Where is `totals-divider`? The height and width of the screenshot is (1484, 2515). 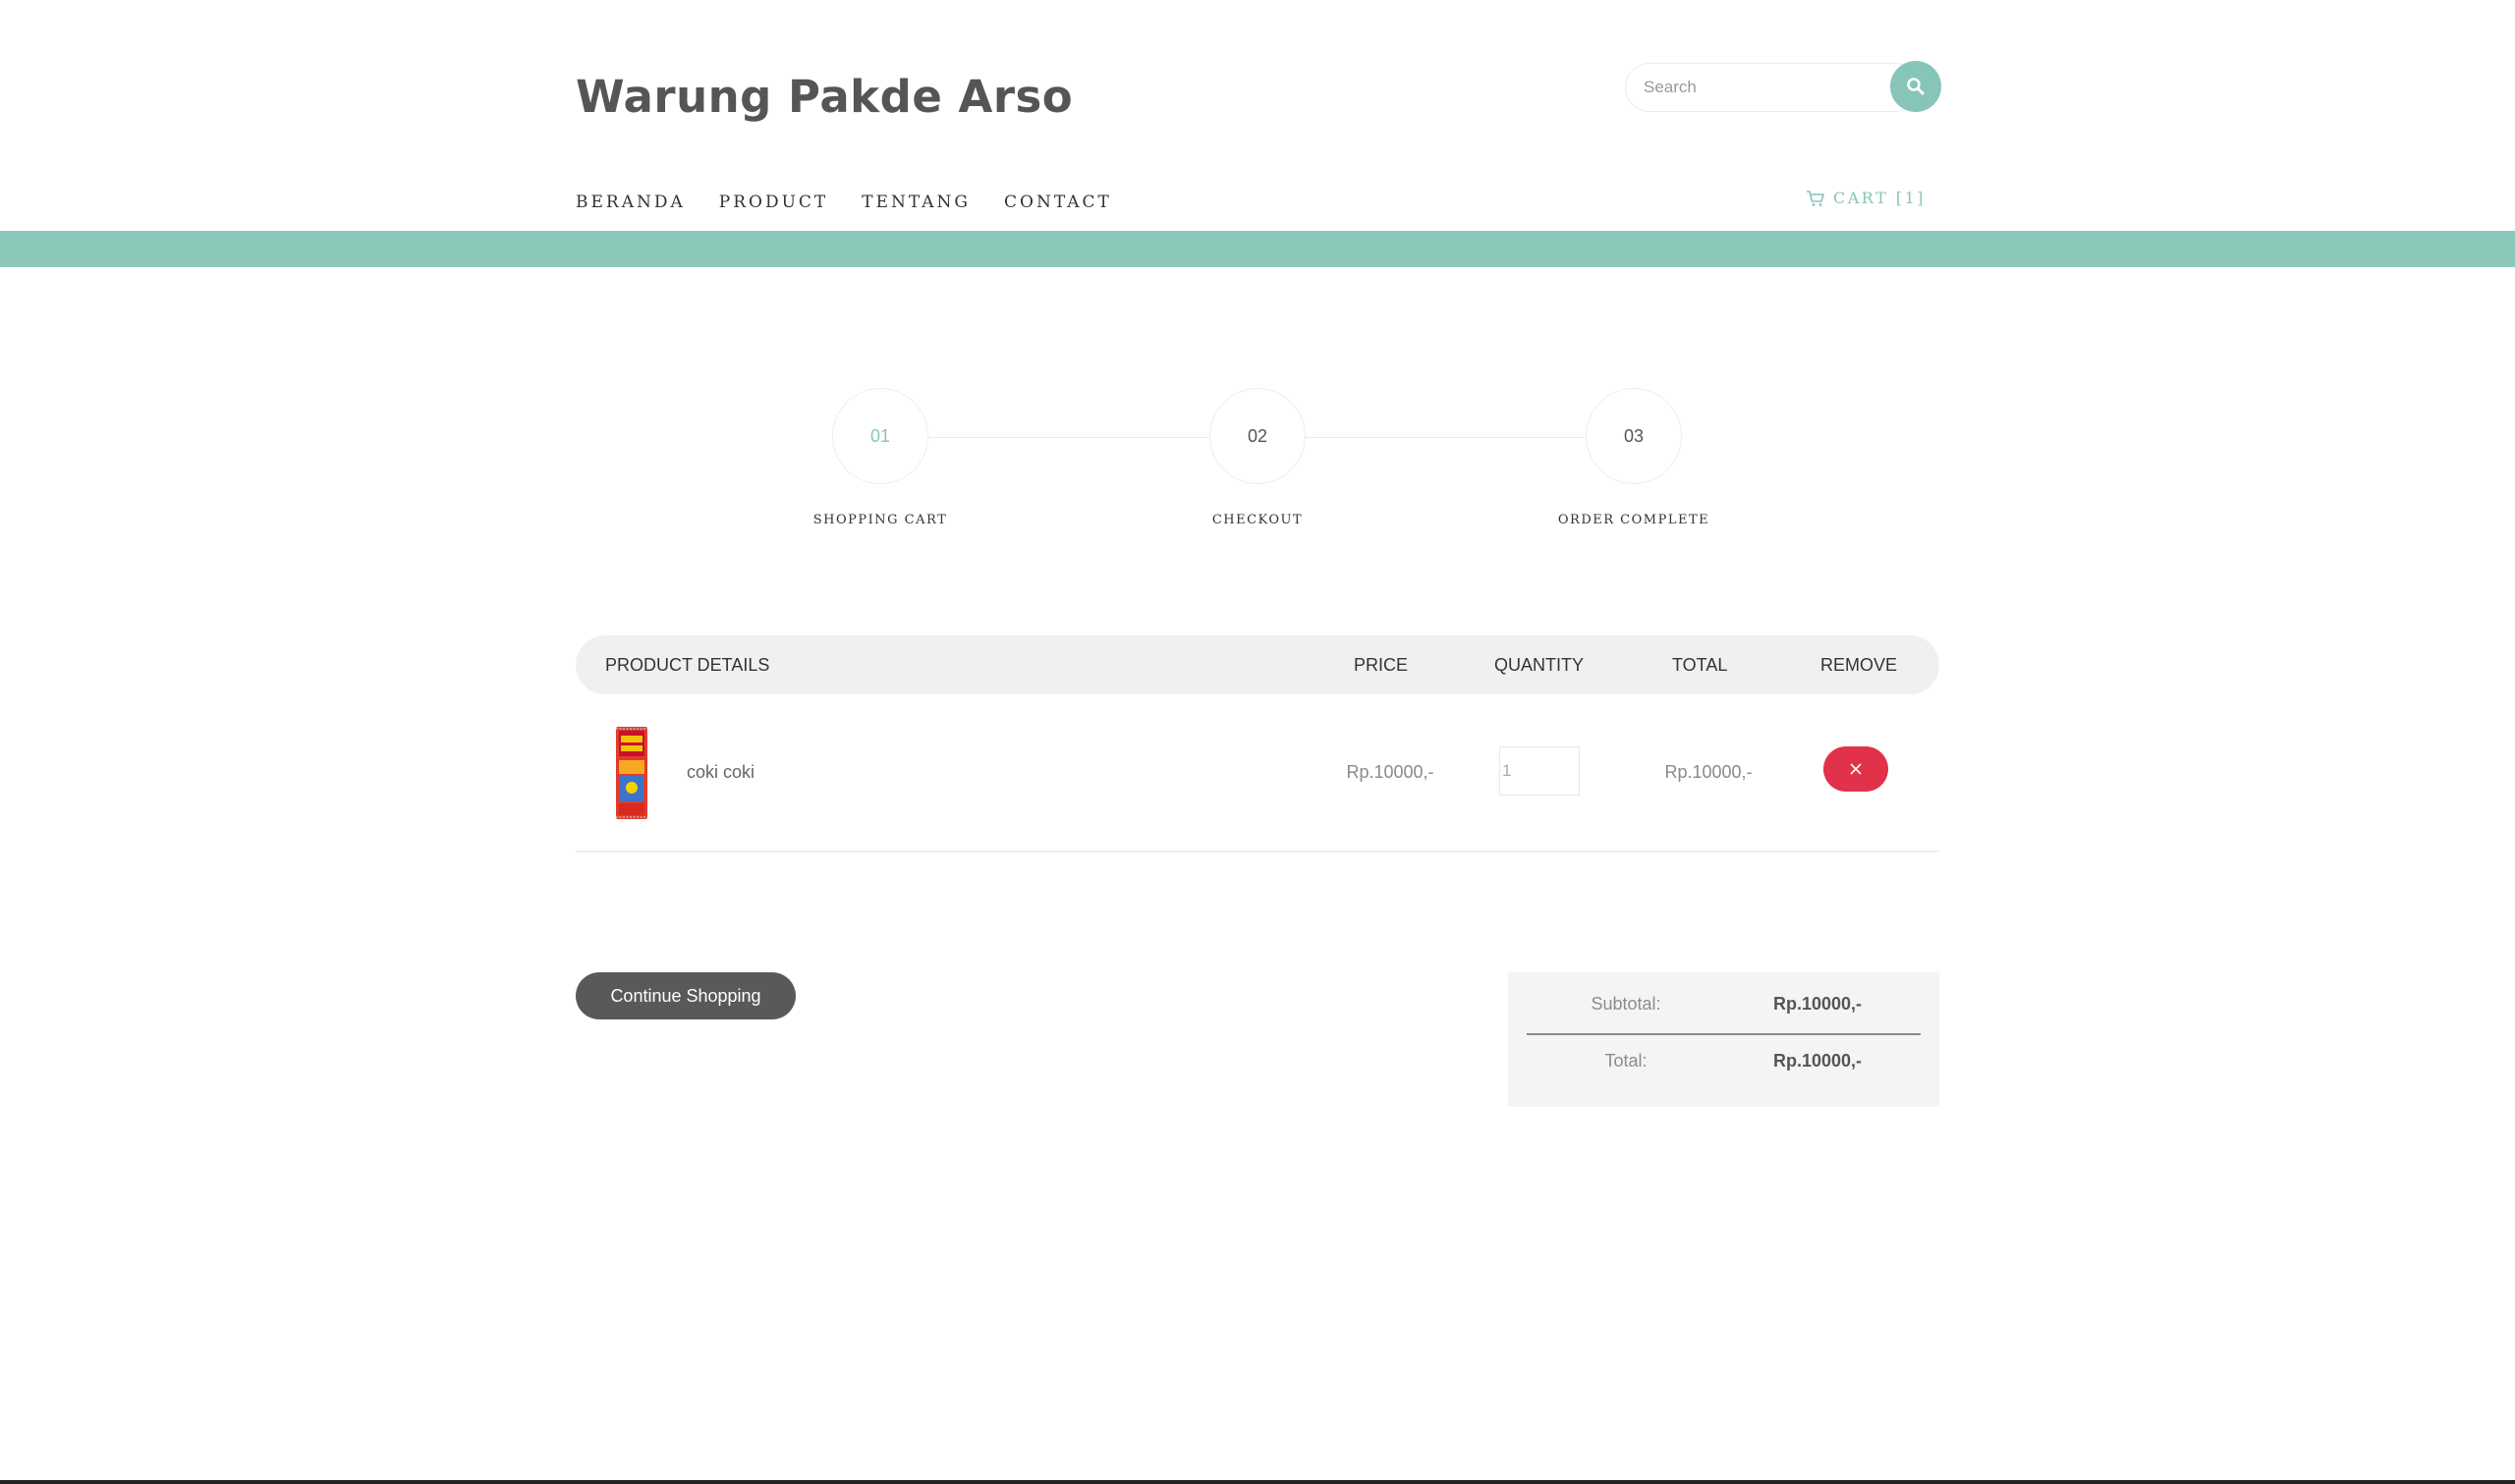
totals-divider is located at coordinates (1724, 1034).